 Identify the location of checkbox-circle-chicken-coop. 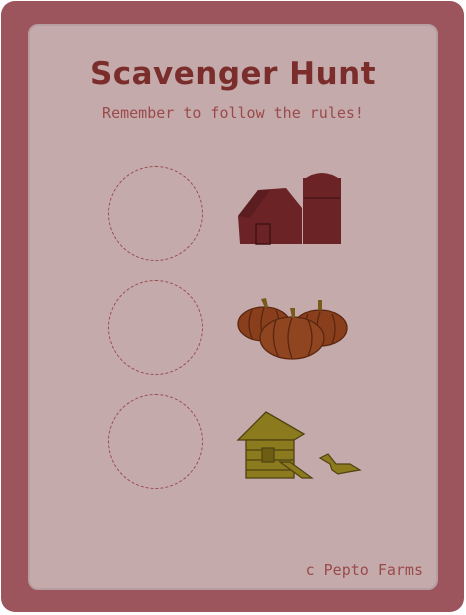
(155, 441).